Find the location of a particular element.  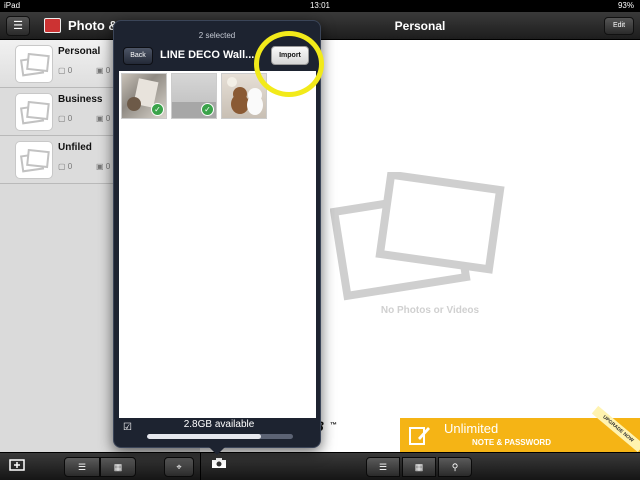

location-button: ⌖ is located at coordinates (179, 467).